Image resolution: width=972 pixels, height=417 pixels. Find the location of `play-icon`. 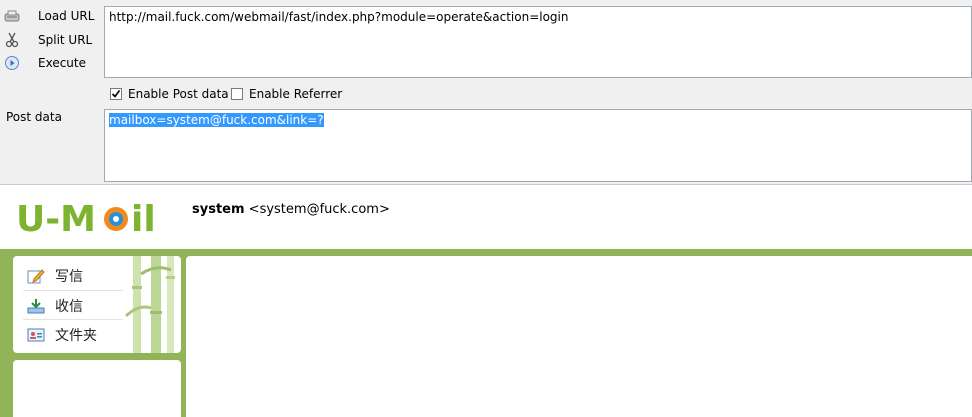

play-icon is located at coordinates (12, 63).